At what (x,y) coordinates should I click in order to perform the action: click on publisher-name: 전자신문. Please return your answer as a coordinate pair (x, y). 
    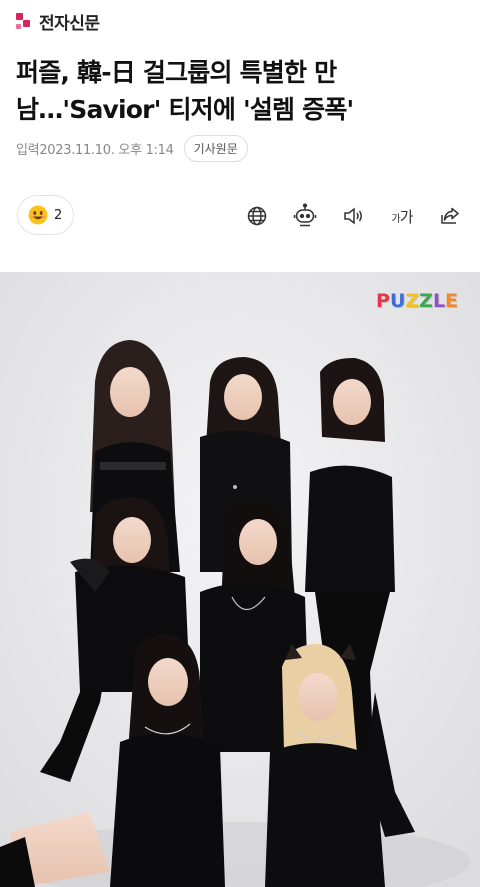
    Looking at the image, I should click on (69, 24).